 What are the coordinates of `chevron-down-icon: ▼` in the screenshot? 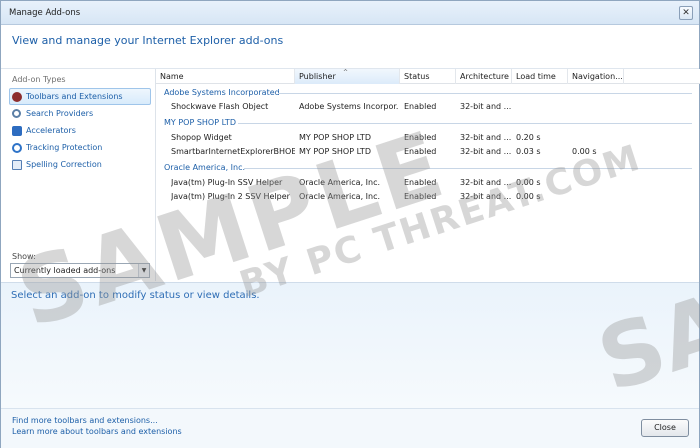 It's located at (143, 270).